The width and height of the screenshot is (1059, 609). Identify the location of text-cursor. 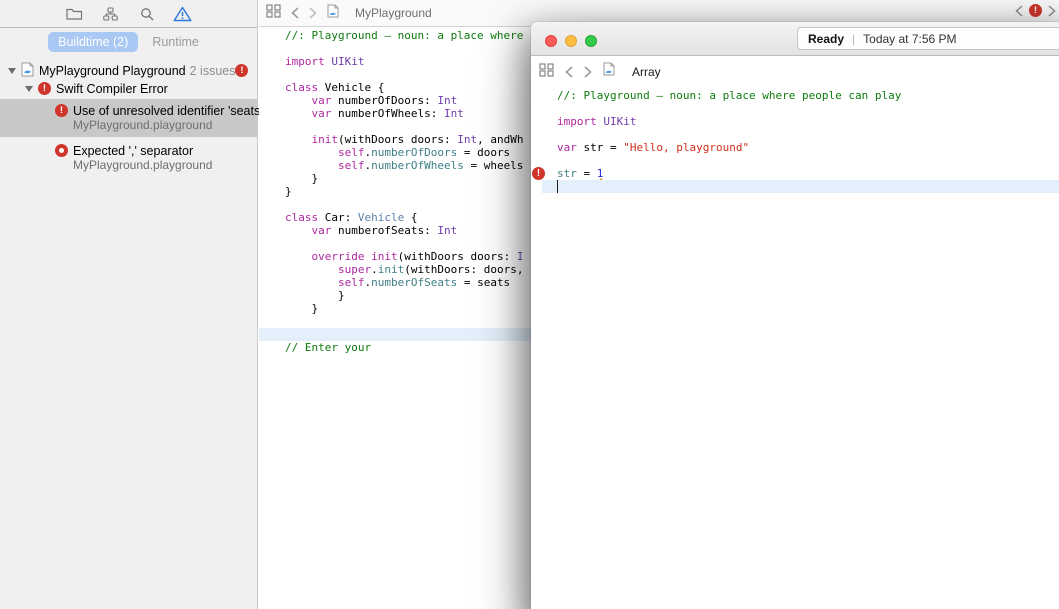
(557, 186).